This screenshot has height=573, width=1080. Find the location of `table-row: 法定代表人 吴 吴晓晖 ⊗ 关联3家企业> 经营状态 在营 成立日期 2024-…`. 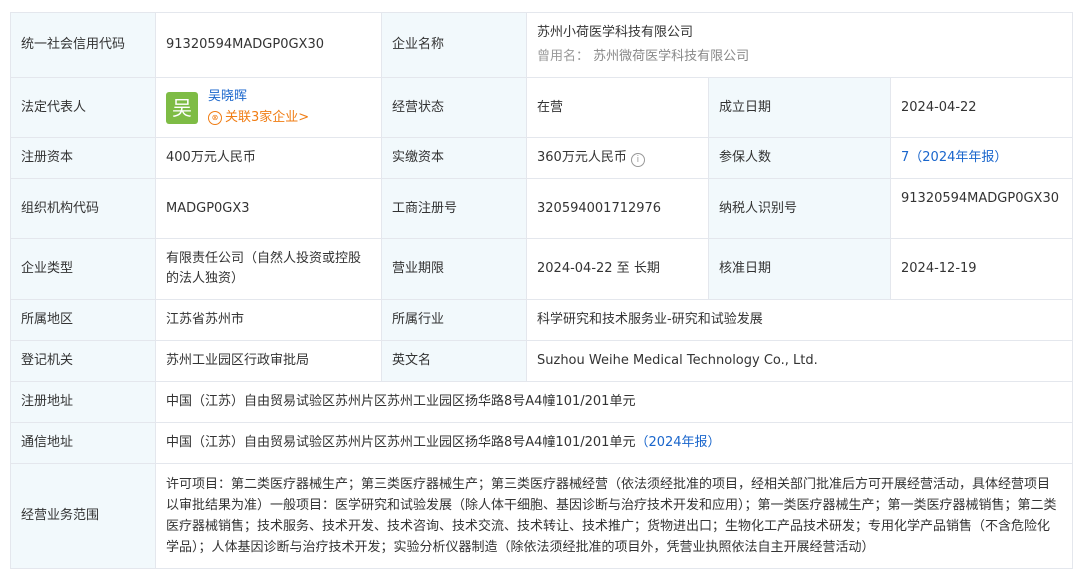

table-row: 法定代表人 吴 吴晓晖 ⊗ 关联3家企业> 经营状态 在营 成立日期 2024-… is located at coordinates (542, 107).